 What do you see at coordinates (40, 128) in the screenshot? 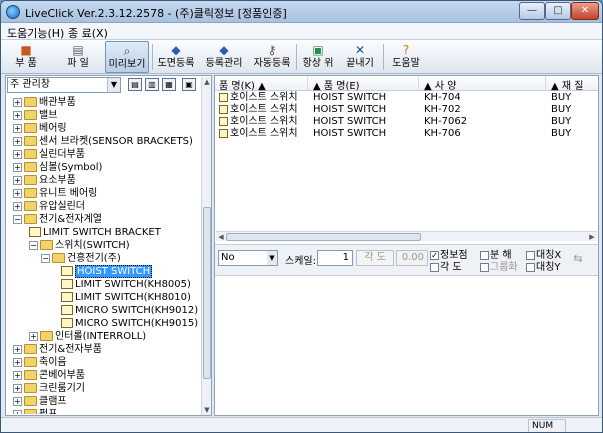
I see `tree-node: + 베어링` at bounding box center [40, 128].